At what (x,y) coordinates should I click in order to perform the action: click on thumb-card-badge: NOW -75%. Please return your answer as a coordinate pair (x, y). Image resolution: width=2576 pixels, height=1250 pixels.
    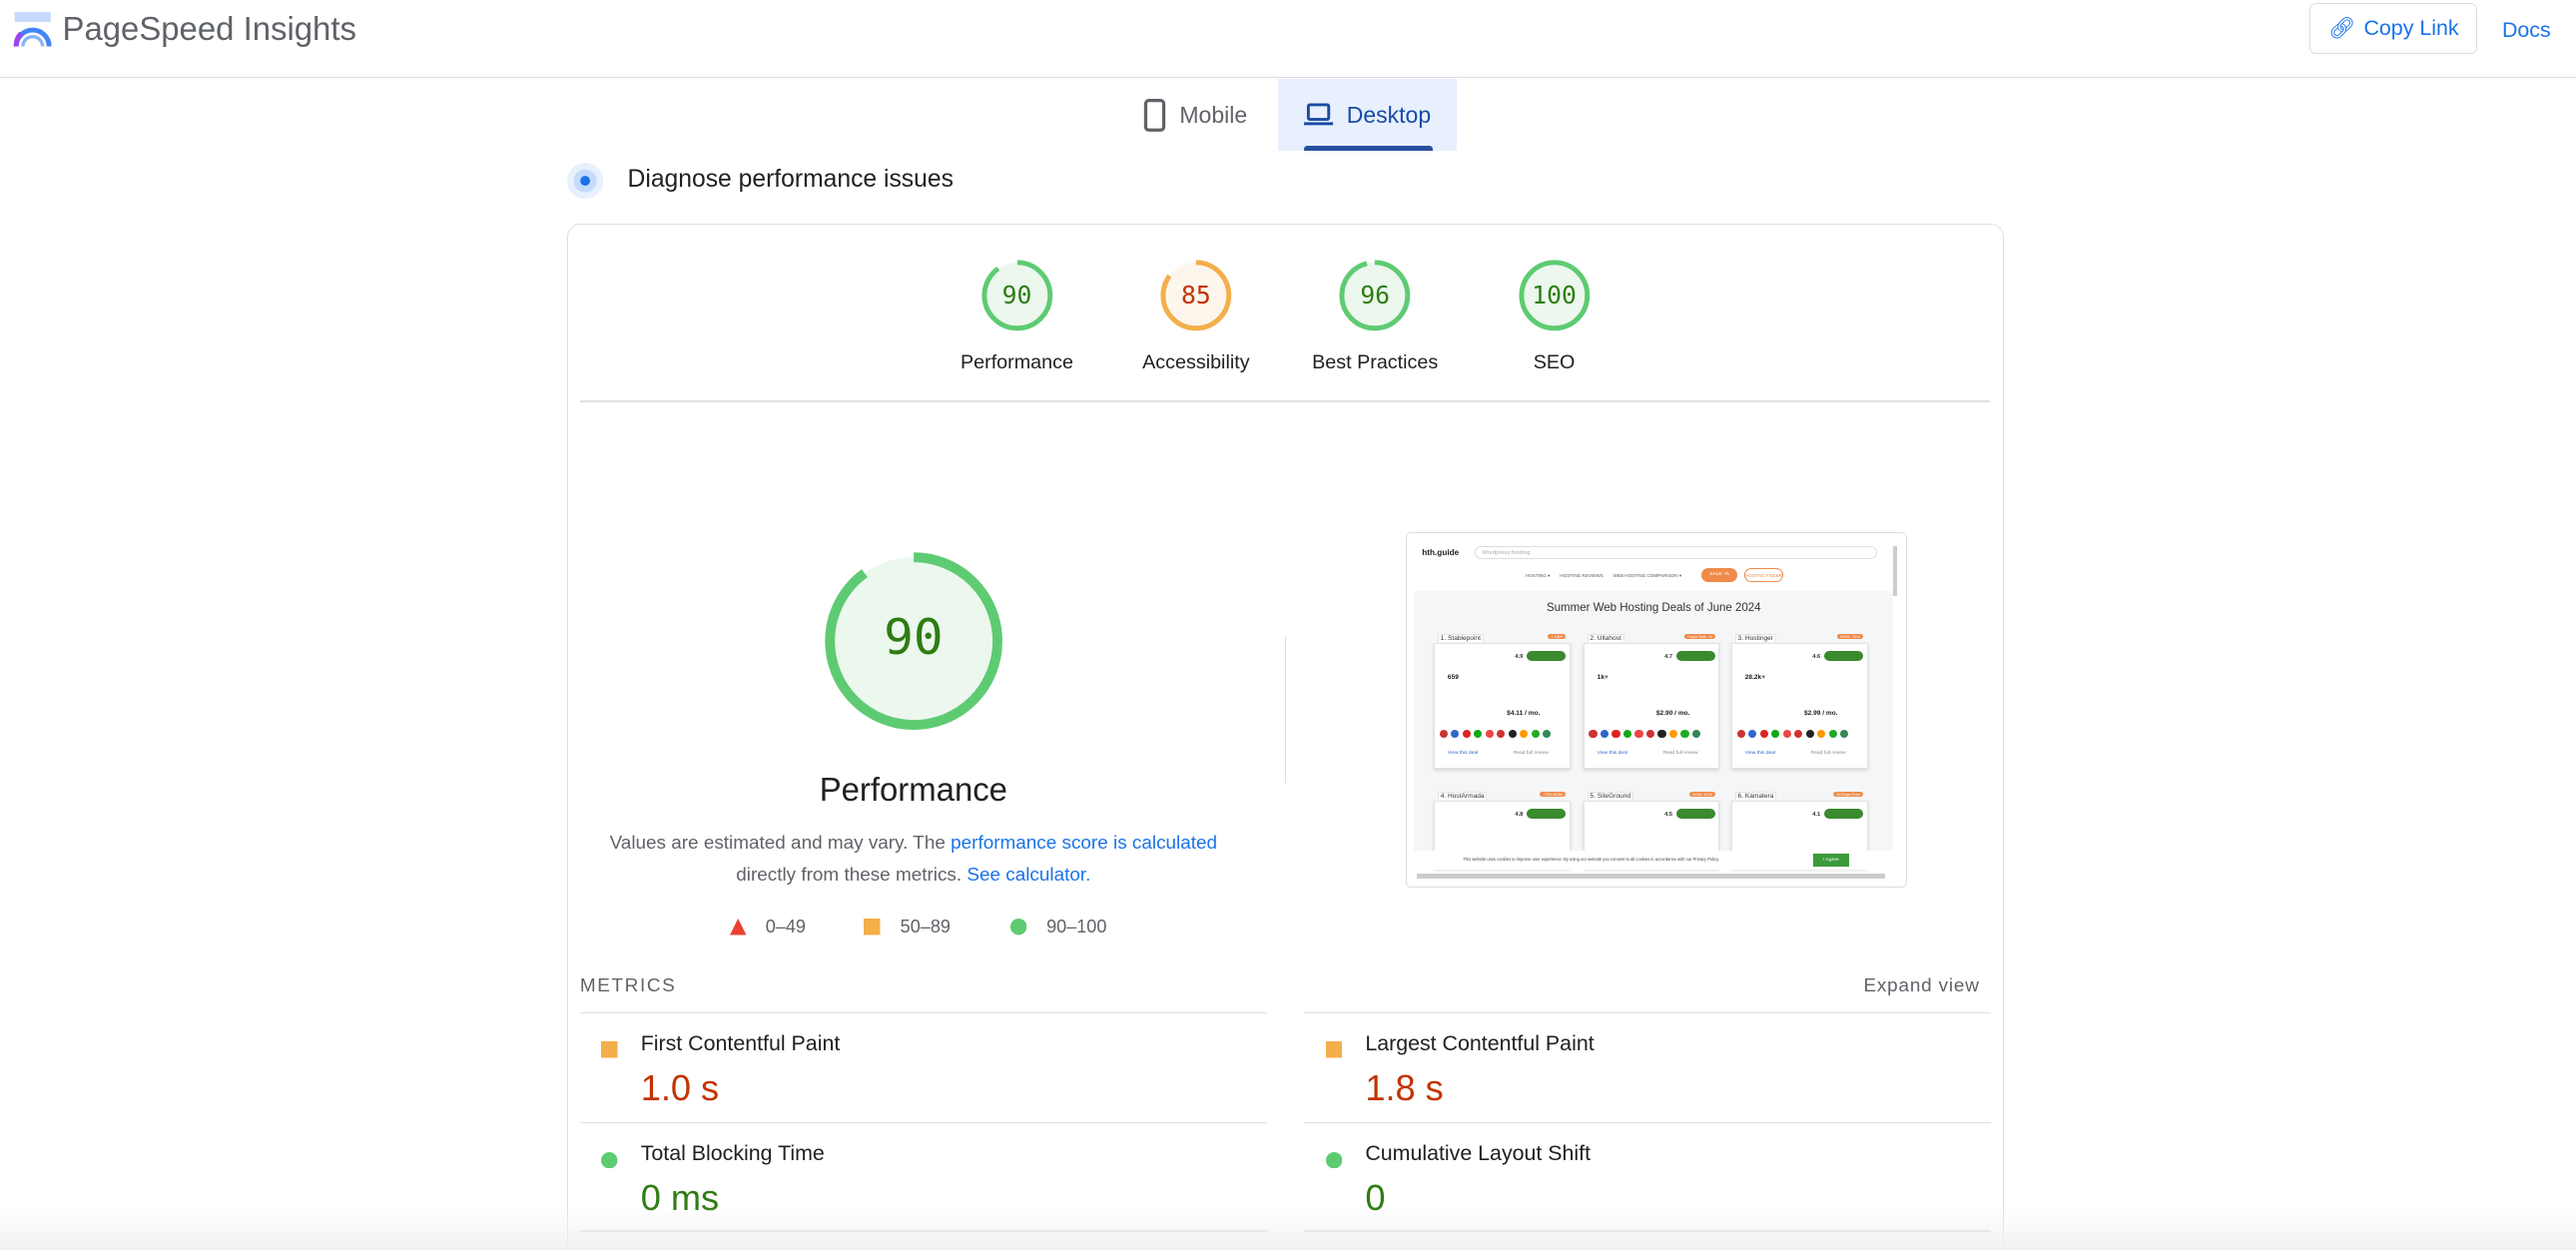
    Looking at the image, I should click on (1850, 637).